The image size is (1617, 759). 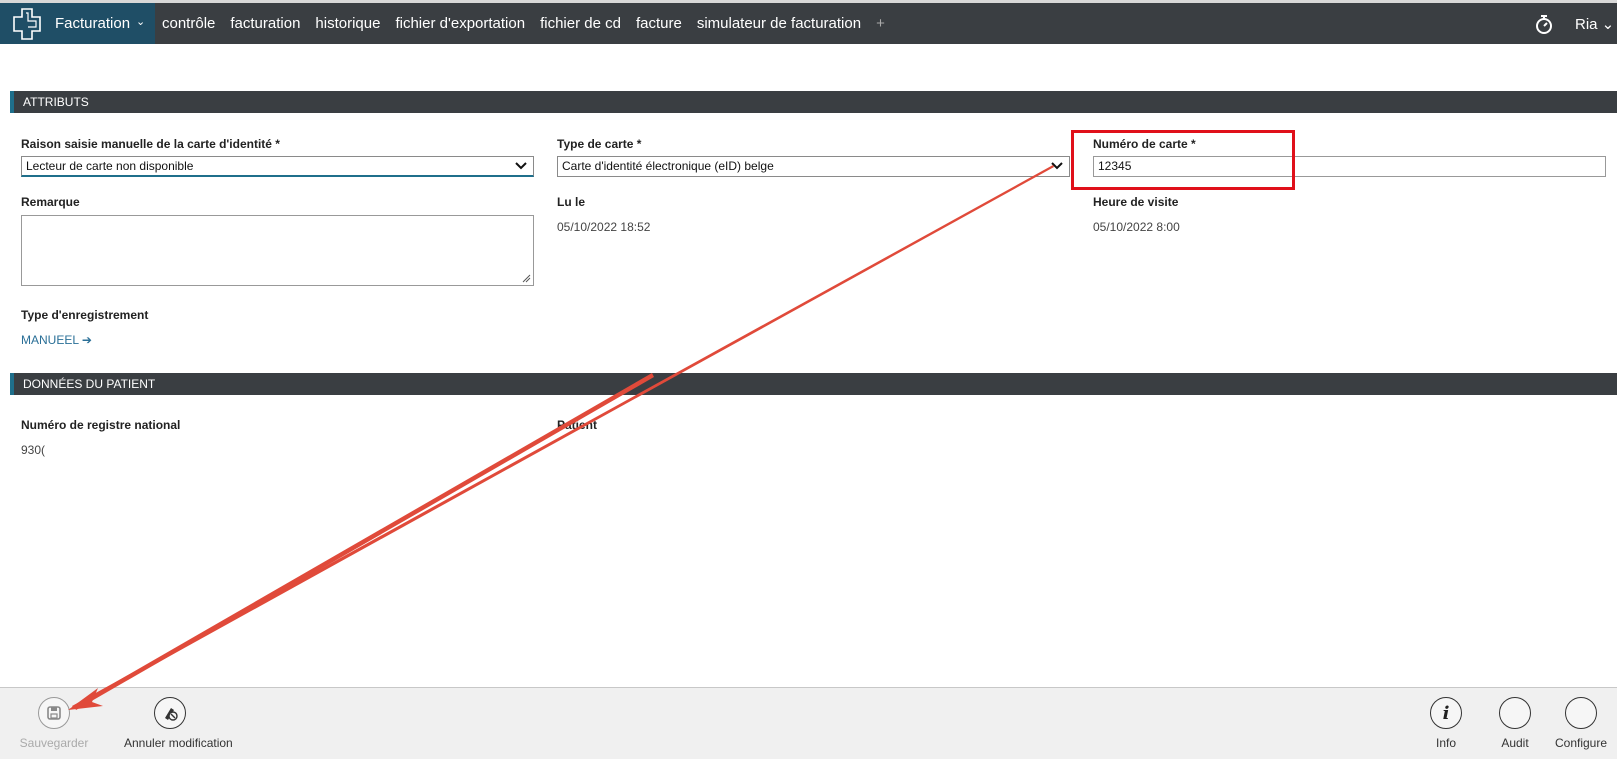 What do you see at coordinates (1183, 160) in the screenshot?
I see `annotation-highlight-box` at bounding box center [1183, 160].